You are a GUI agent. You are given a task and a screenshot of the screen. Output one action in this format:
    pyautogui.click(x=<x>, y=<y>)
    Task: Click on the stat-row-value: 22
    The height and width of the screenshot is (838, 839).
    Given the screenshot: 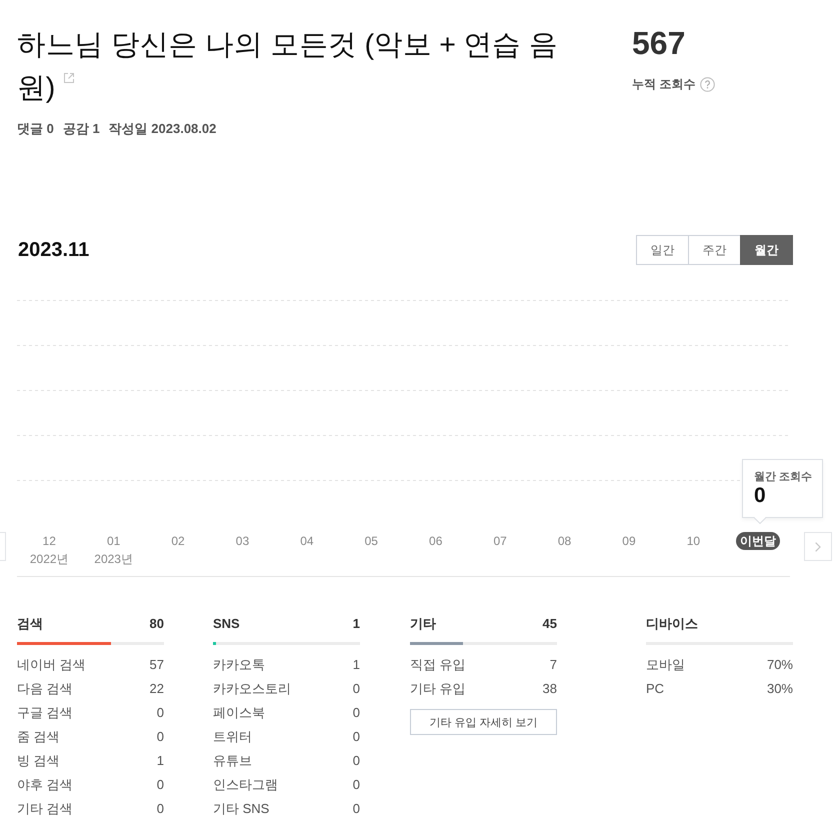 What is the action you would take?
    pyautogui.click(x=157, y=689)
    